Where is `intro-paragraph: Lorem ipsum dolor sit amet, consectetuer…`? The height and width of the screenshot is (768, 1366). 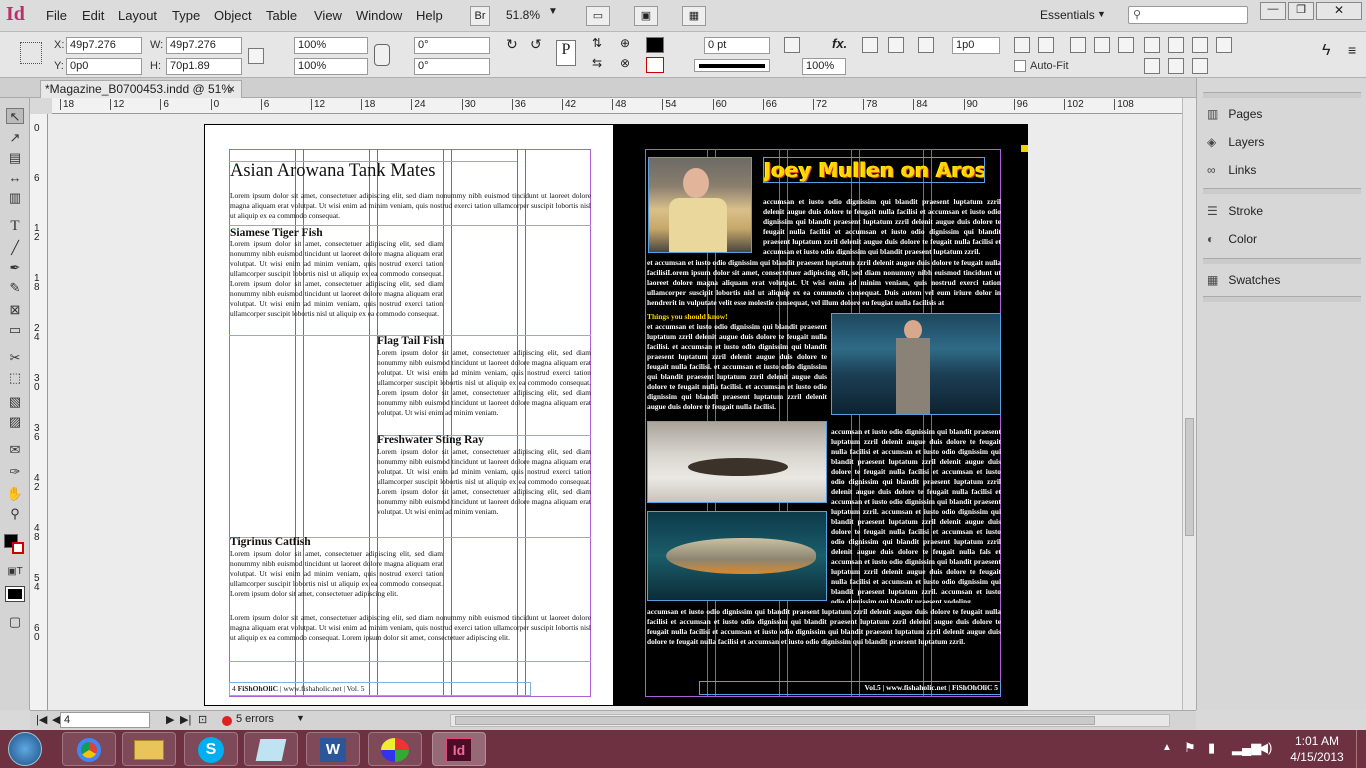 intro-paragraph: Lorem ipsum dolor sit amet, consectetuer… is located at coordinates (410, 207).